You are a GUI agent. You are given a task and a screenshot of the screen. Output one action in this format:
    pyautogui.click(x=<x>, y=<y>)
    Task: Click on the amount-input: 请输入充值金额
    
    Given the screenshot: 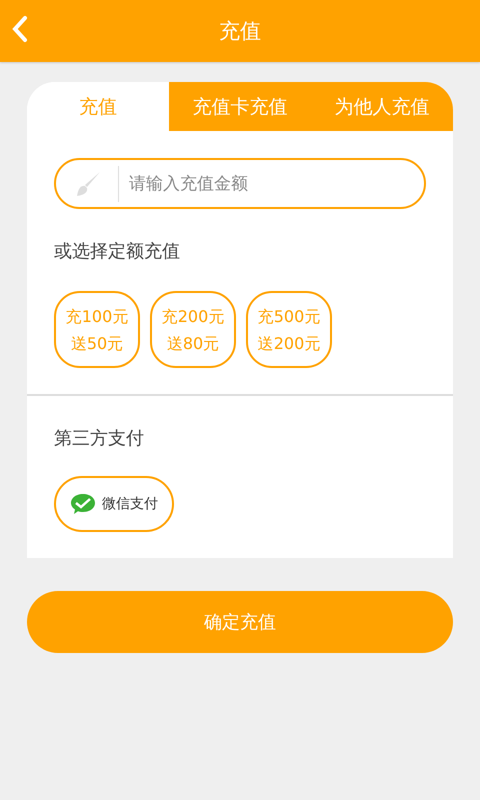 What is the action you would take?
    pyautogui.click(x=275, y=183)
    